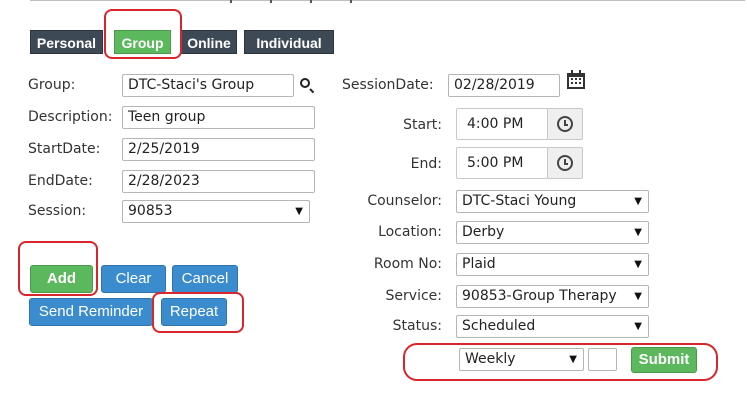 This screenshot has width=747, height=401. What do you see at coordinates (133, 279) in the screenshot?
I see `clear-button: Clear` at bounding box center [133, 279].